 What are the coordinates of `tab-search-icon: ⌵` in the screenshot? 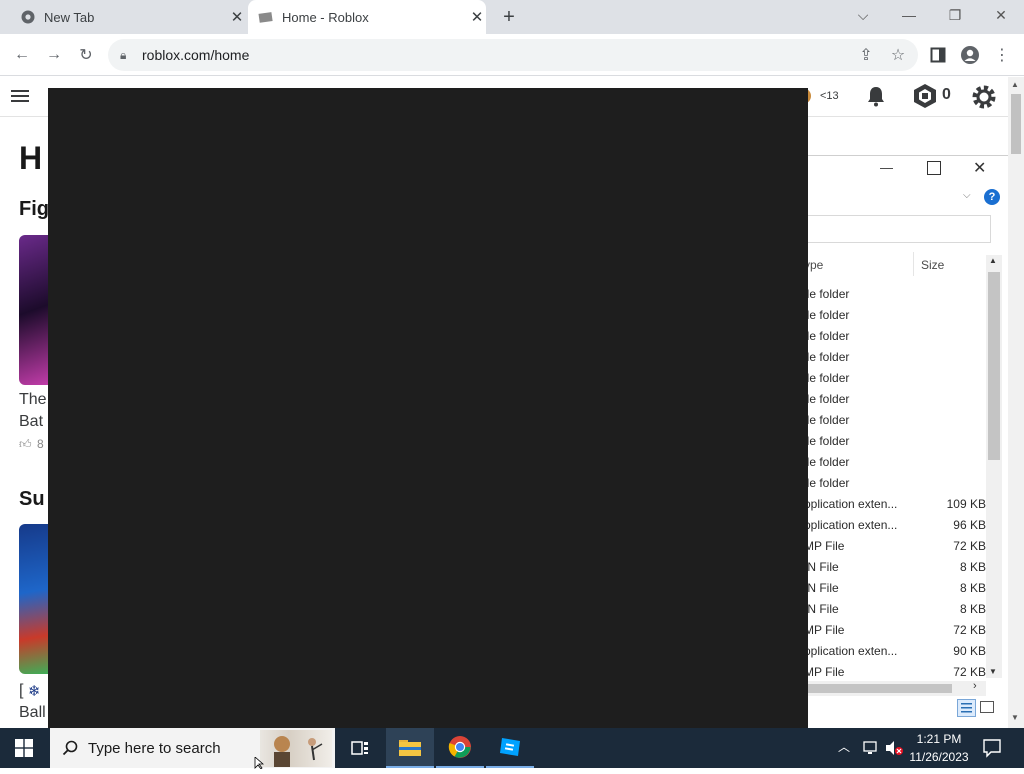 It's located at (863, 15).